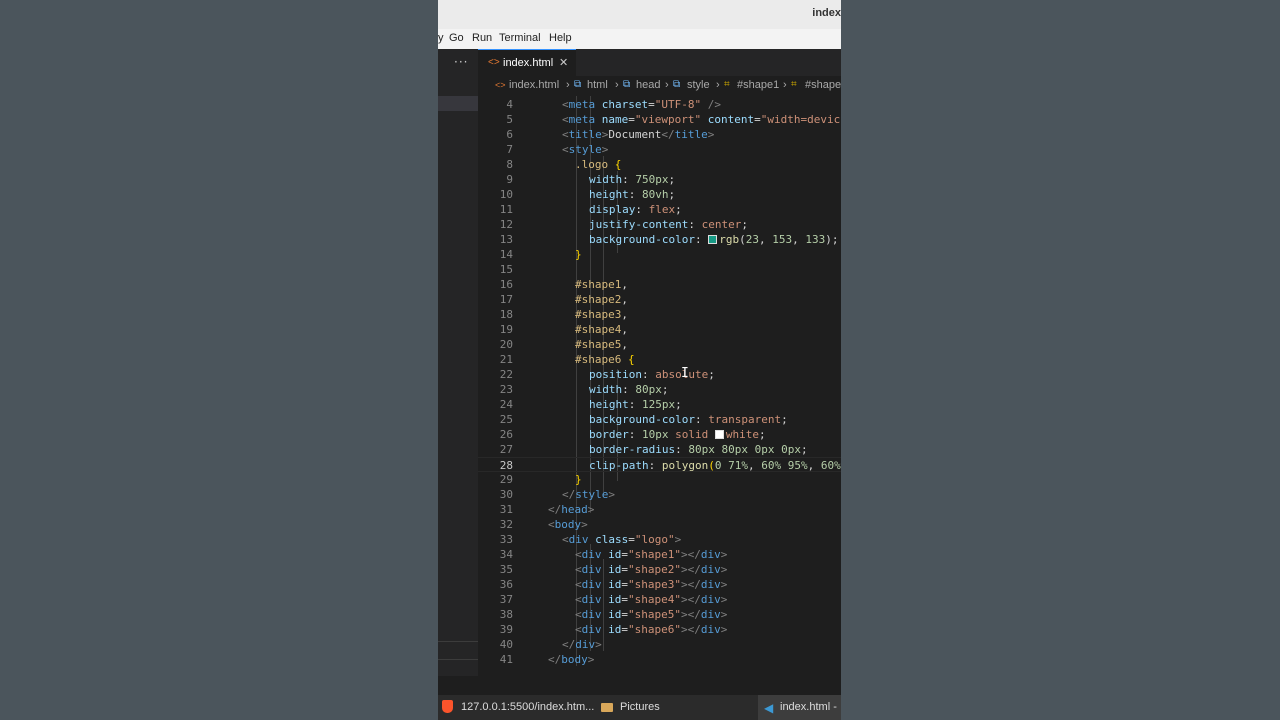 The width and height of the screenshot is (1280, 720). I want to click on line-number: 5, so click(509, 119).